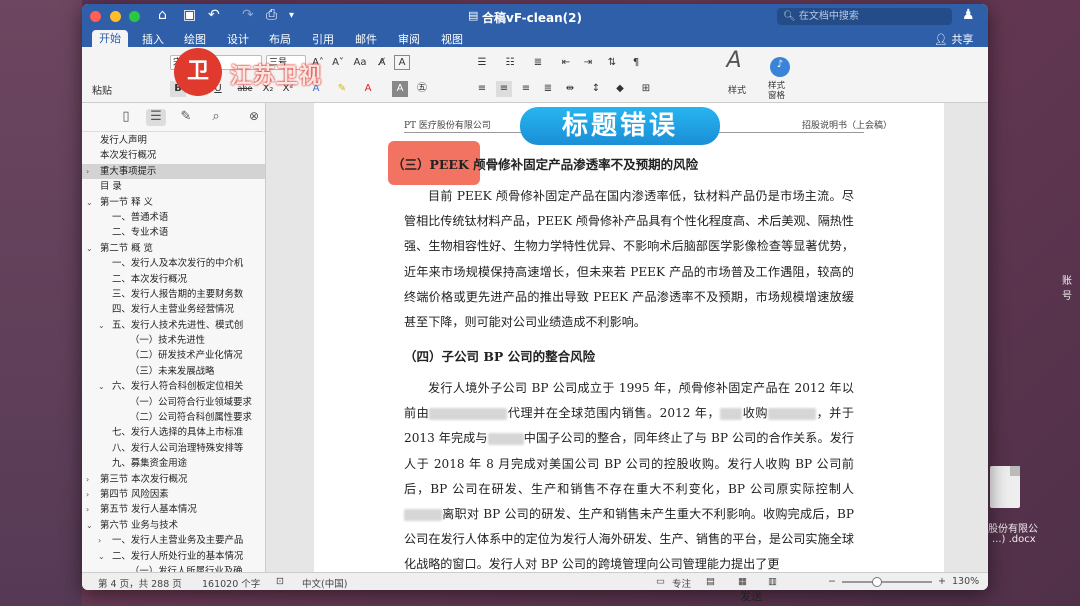  Describe the element at coordinates (538, 63) in the screenshot. I see `multilevel-list-icon: ≣` at that location.